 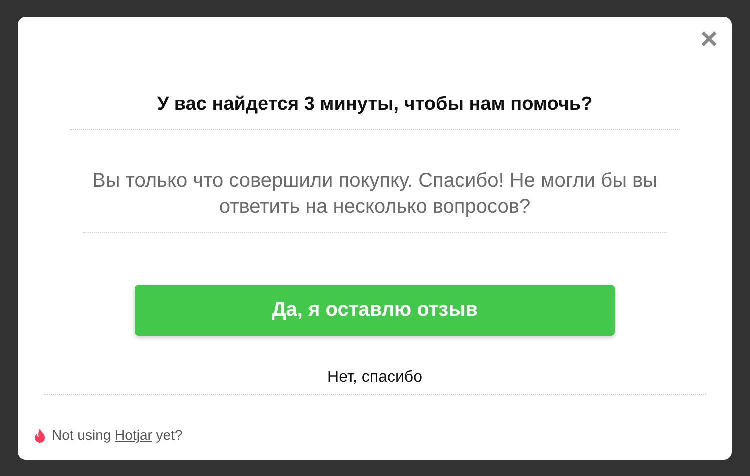 I want to click on hotjar-link: Hotjar, so click(x=133, y=435).